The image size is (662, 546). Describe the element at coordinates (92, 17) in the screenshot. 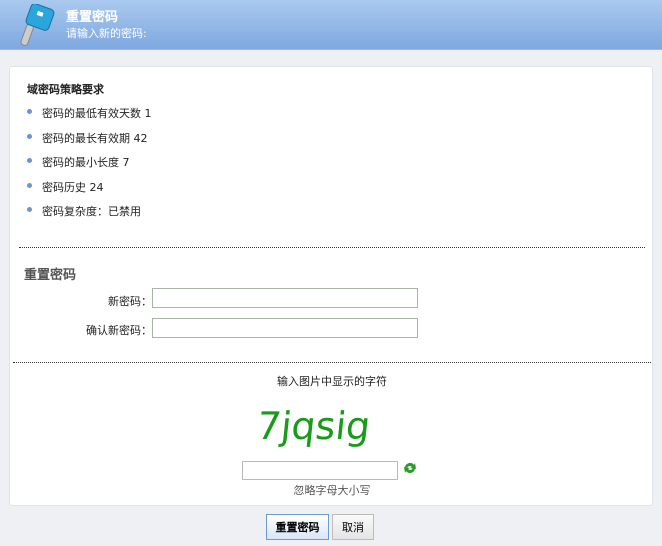

I see `page-title: 重置密码` at that location.